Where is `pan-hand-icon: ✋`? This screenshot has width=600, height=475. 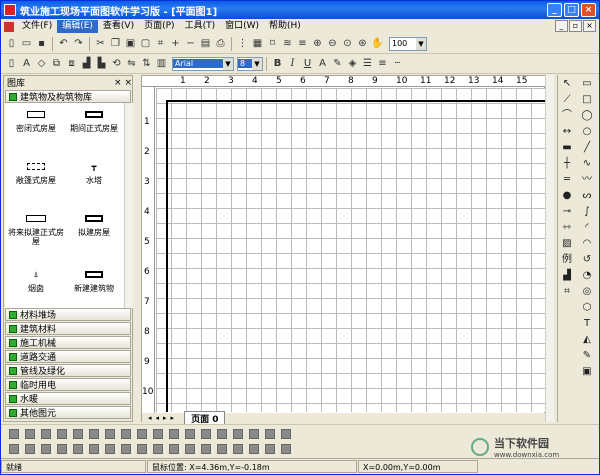
pan-hand-icon: ✋ is located at coordinates (377, 43).